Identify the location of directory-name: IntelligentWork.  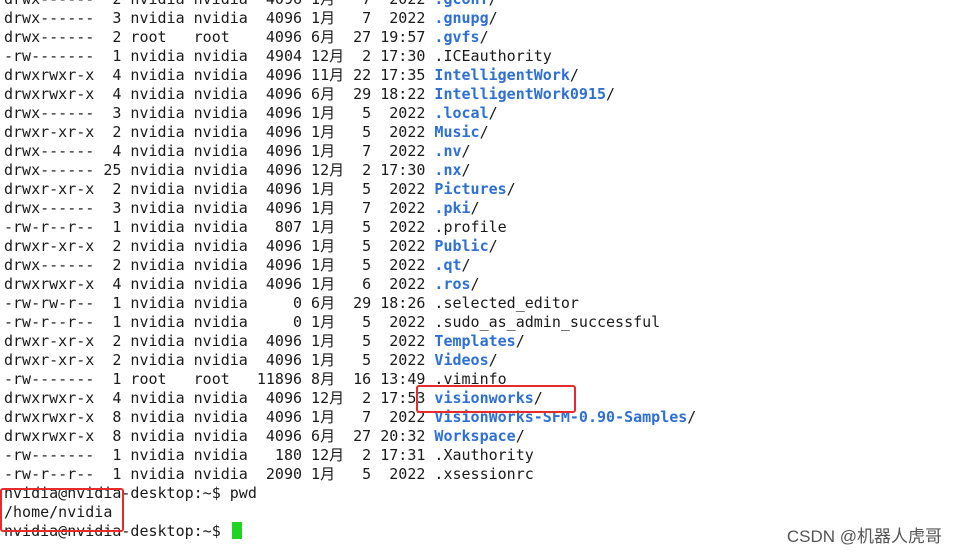
(502, 75).